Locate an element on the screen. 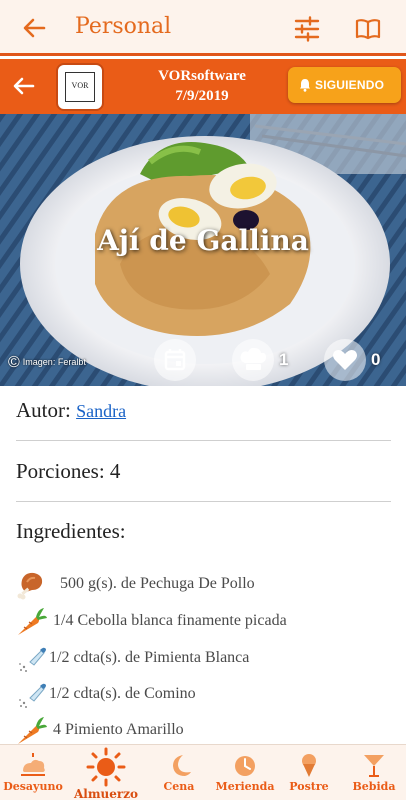 Image resolution: width=406 pixels, height=800 pixels. book-icon is located at coordinates (368, 29).